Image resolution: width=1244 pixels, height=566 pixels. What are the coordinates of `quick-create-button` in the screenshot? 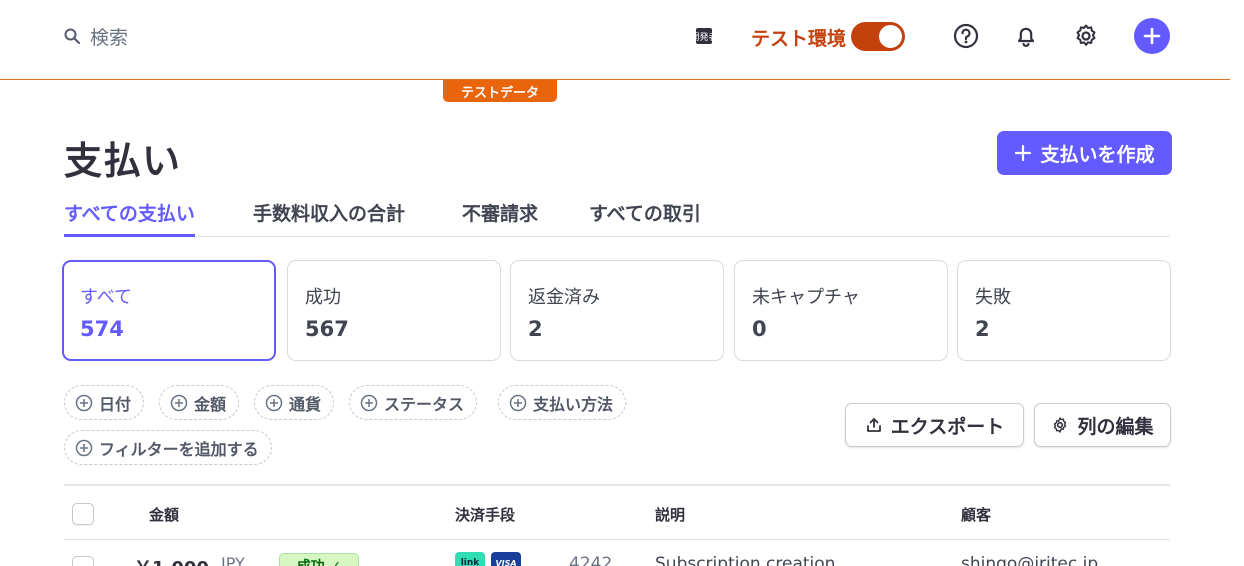 It's located at (1152, 36).